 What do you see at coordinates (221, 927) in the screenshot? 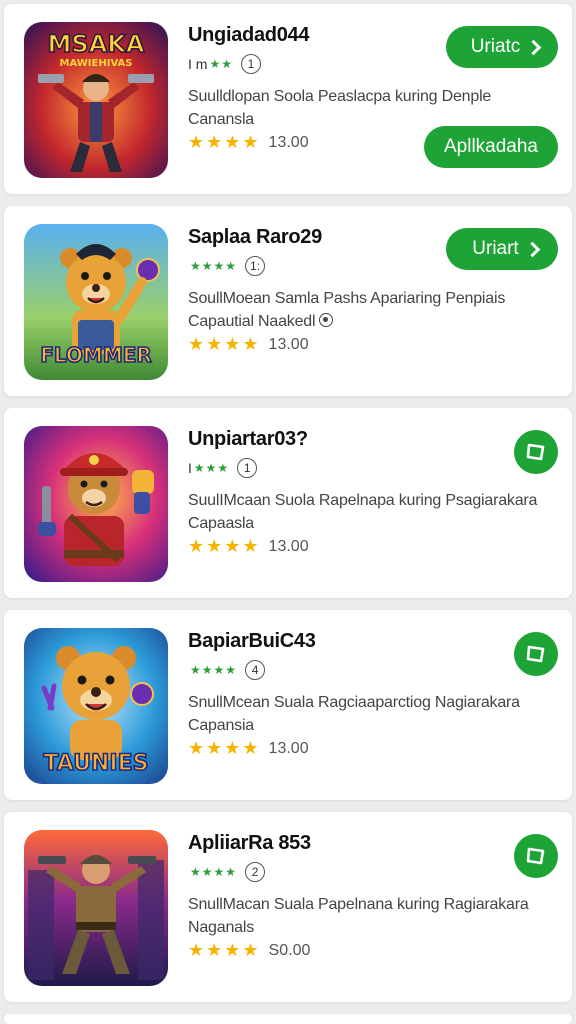
I see `description-line: Naganals` at bounding box center [221, 927].